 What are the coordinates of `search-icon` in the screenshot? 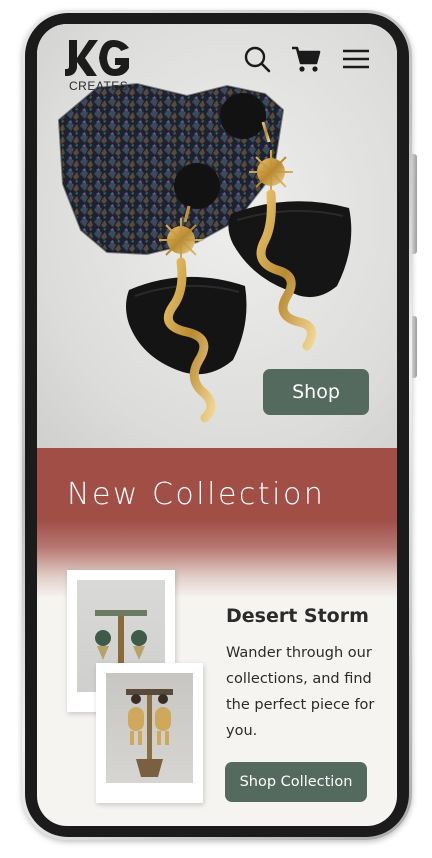 It's located at (257, 59).